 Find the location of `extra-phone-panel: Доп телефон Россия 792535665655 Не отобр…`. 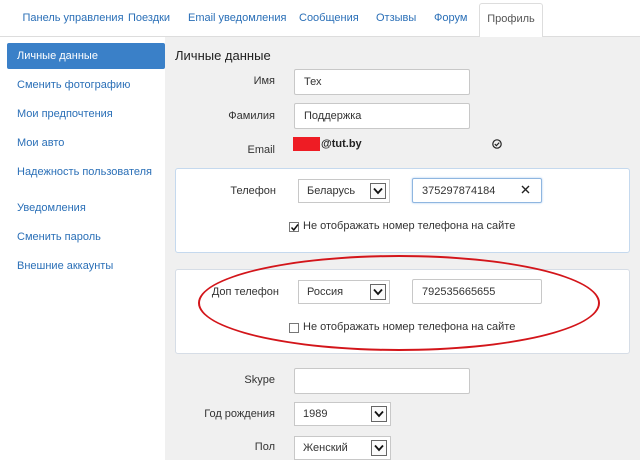

extra-phone-panel: Доп телефон Россия 792535665655 Не отобр… is located at coordinates (402, 311).